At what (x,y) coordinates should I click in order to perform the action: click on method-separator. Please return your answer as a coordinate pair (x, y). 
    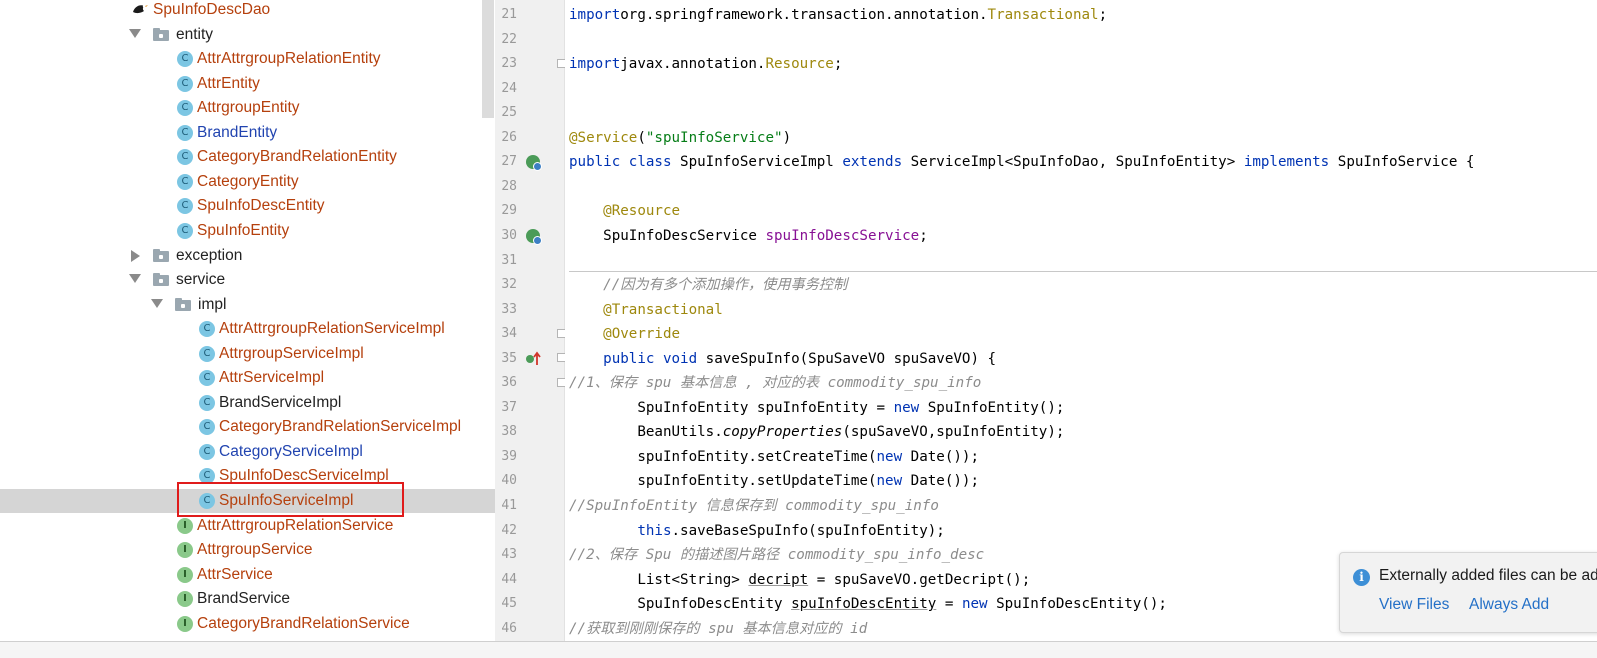
    Looking at the image, I should click on (1083, 271).